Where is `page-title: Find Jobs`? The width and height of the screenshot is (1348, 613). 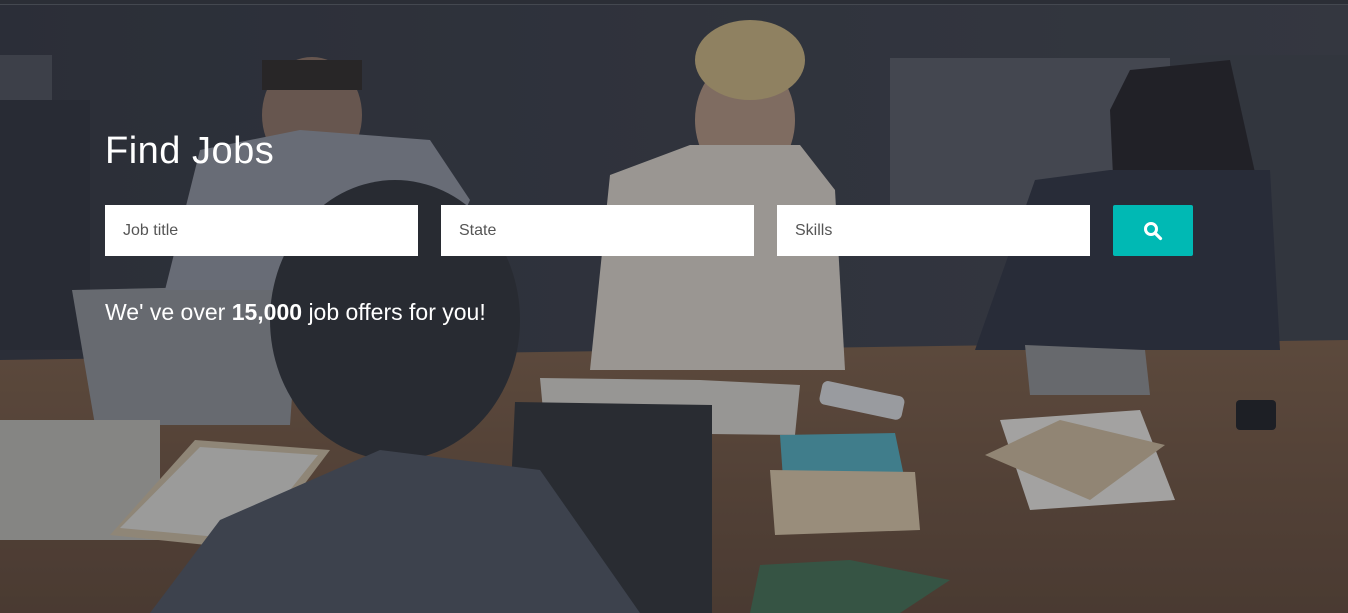 page-title: Find Jobs is located at coordinates (190, 151).